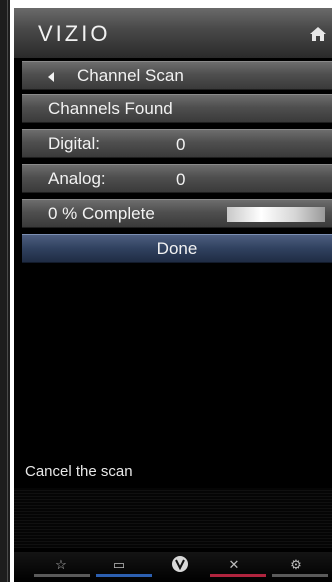 Image resolution: width=332 pixels, height=582 pixels. What do you see at coordinates (74, 143) in the screenshot?
I see `digital-label: Digital:` at bounding box center [74, 143].